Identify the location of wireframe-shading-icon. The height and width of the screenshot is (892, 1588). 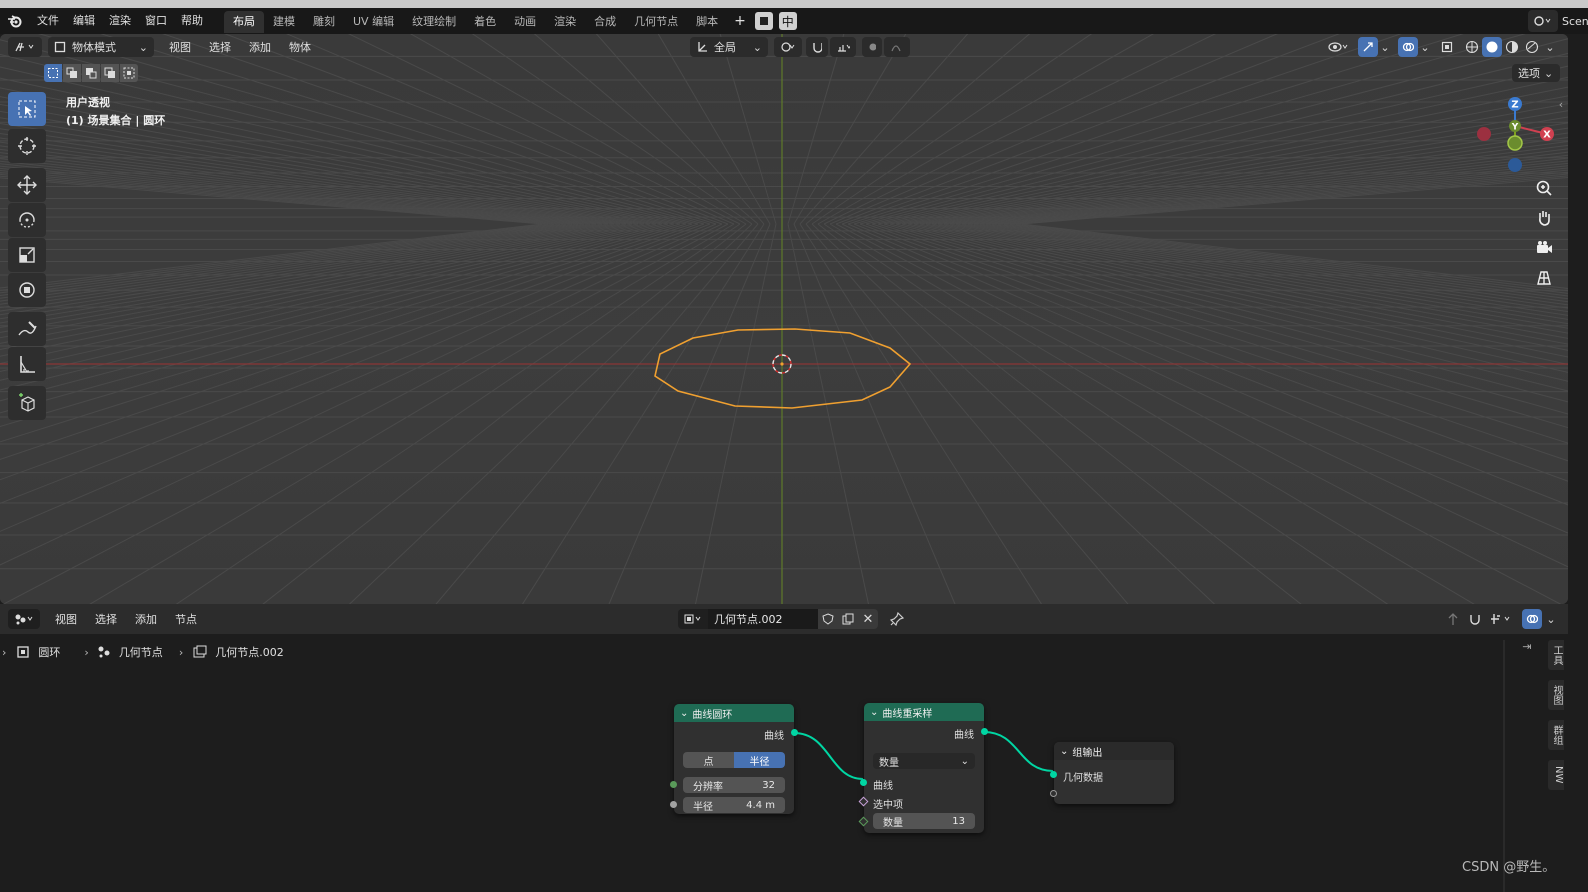
(1472, 47).